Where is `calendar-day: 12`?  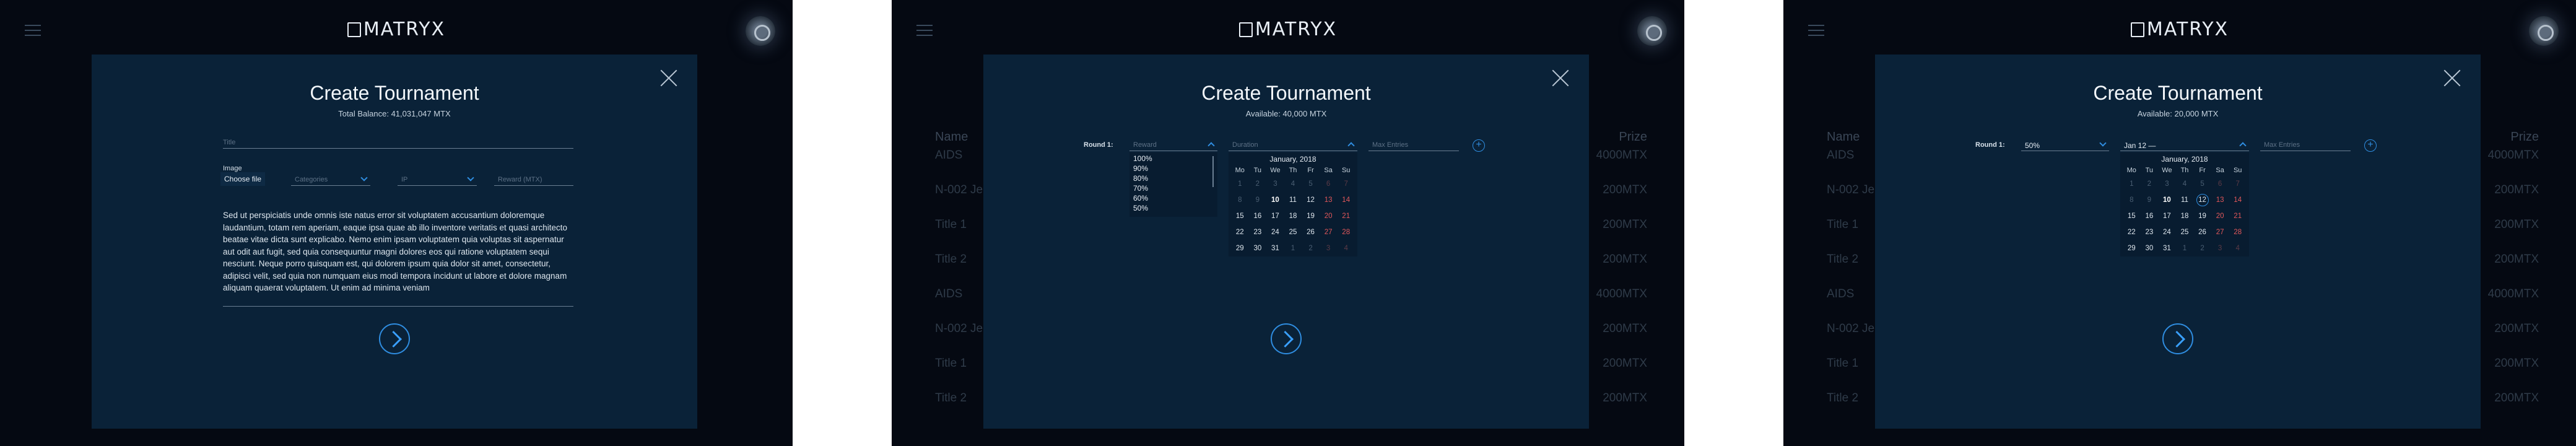
calendar-day: 12 is located at coordinates (1311, 200).